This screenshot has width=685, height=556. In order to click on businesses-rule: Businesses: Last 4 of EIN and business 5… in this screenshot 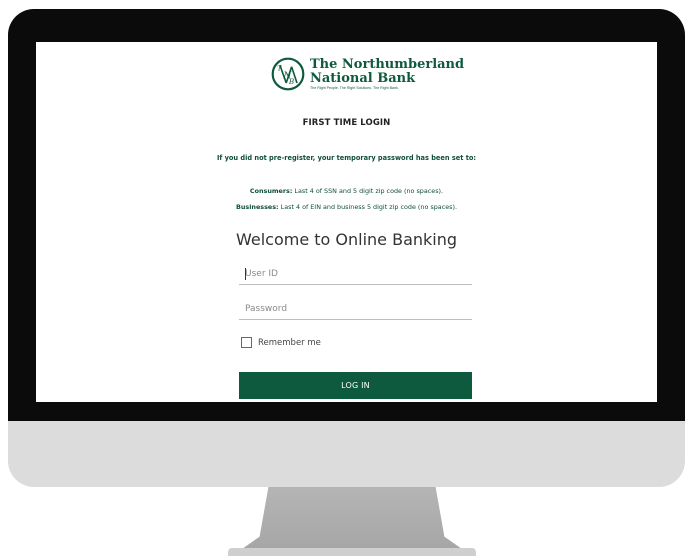, I will do `click(346, 207)`.